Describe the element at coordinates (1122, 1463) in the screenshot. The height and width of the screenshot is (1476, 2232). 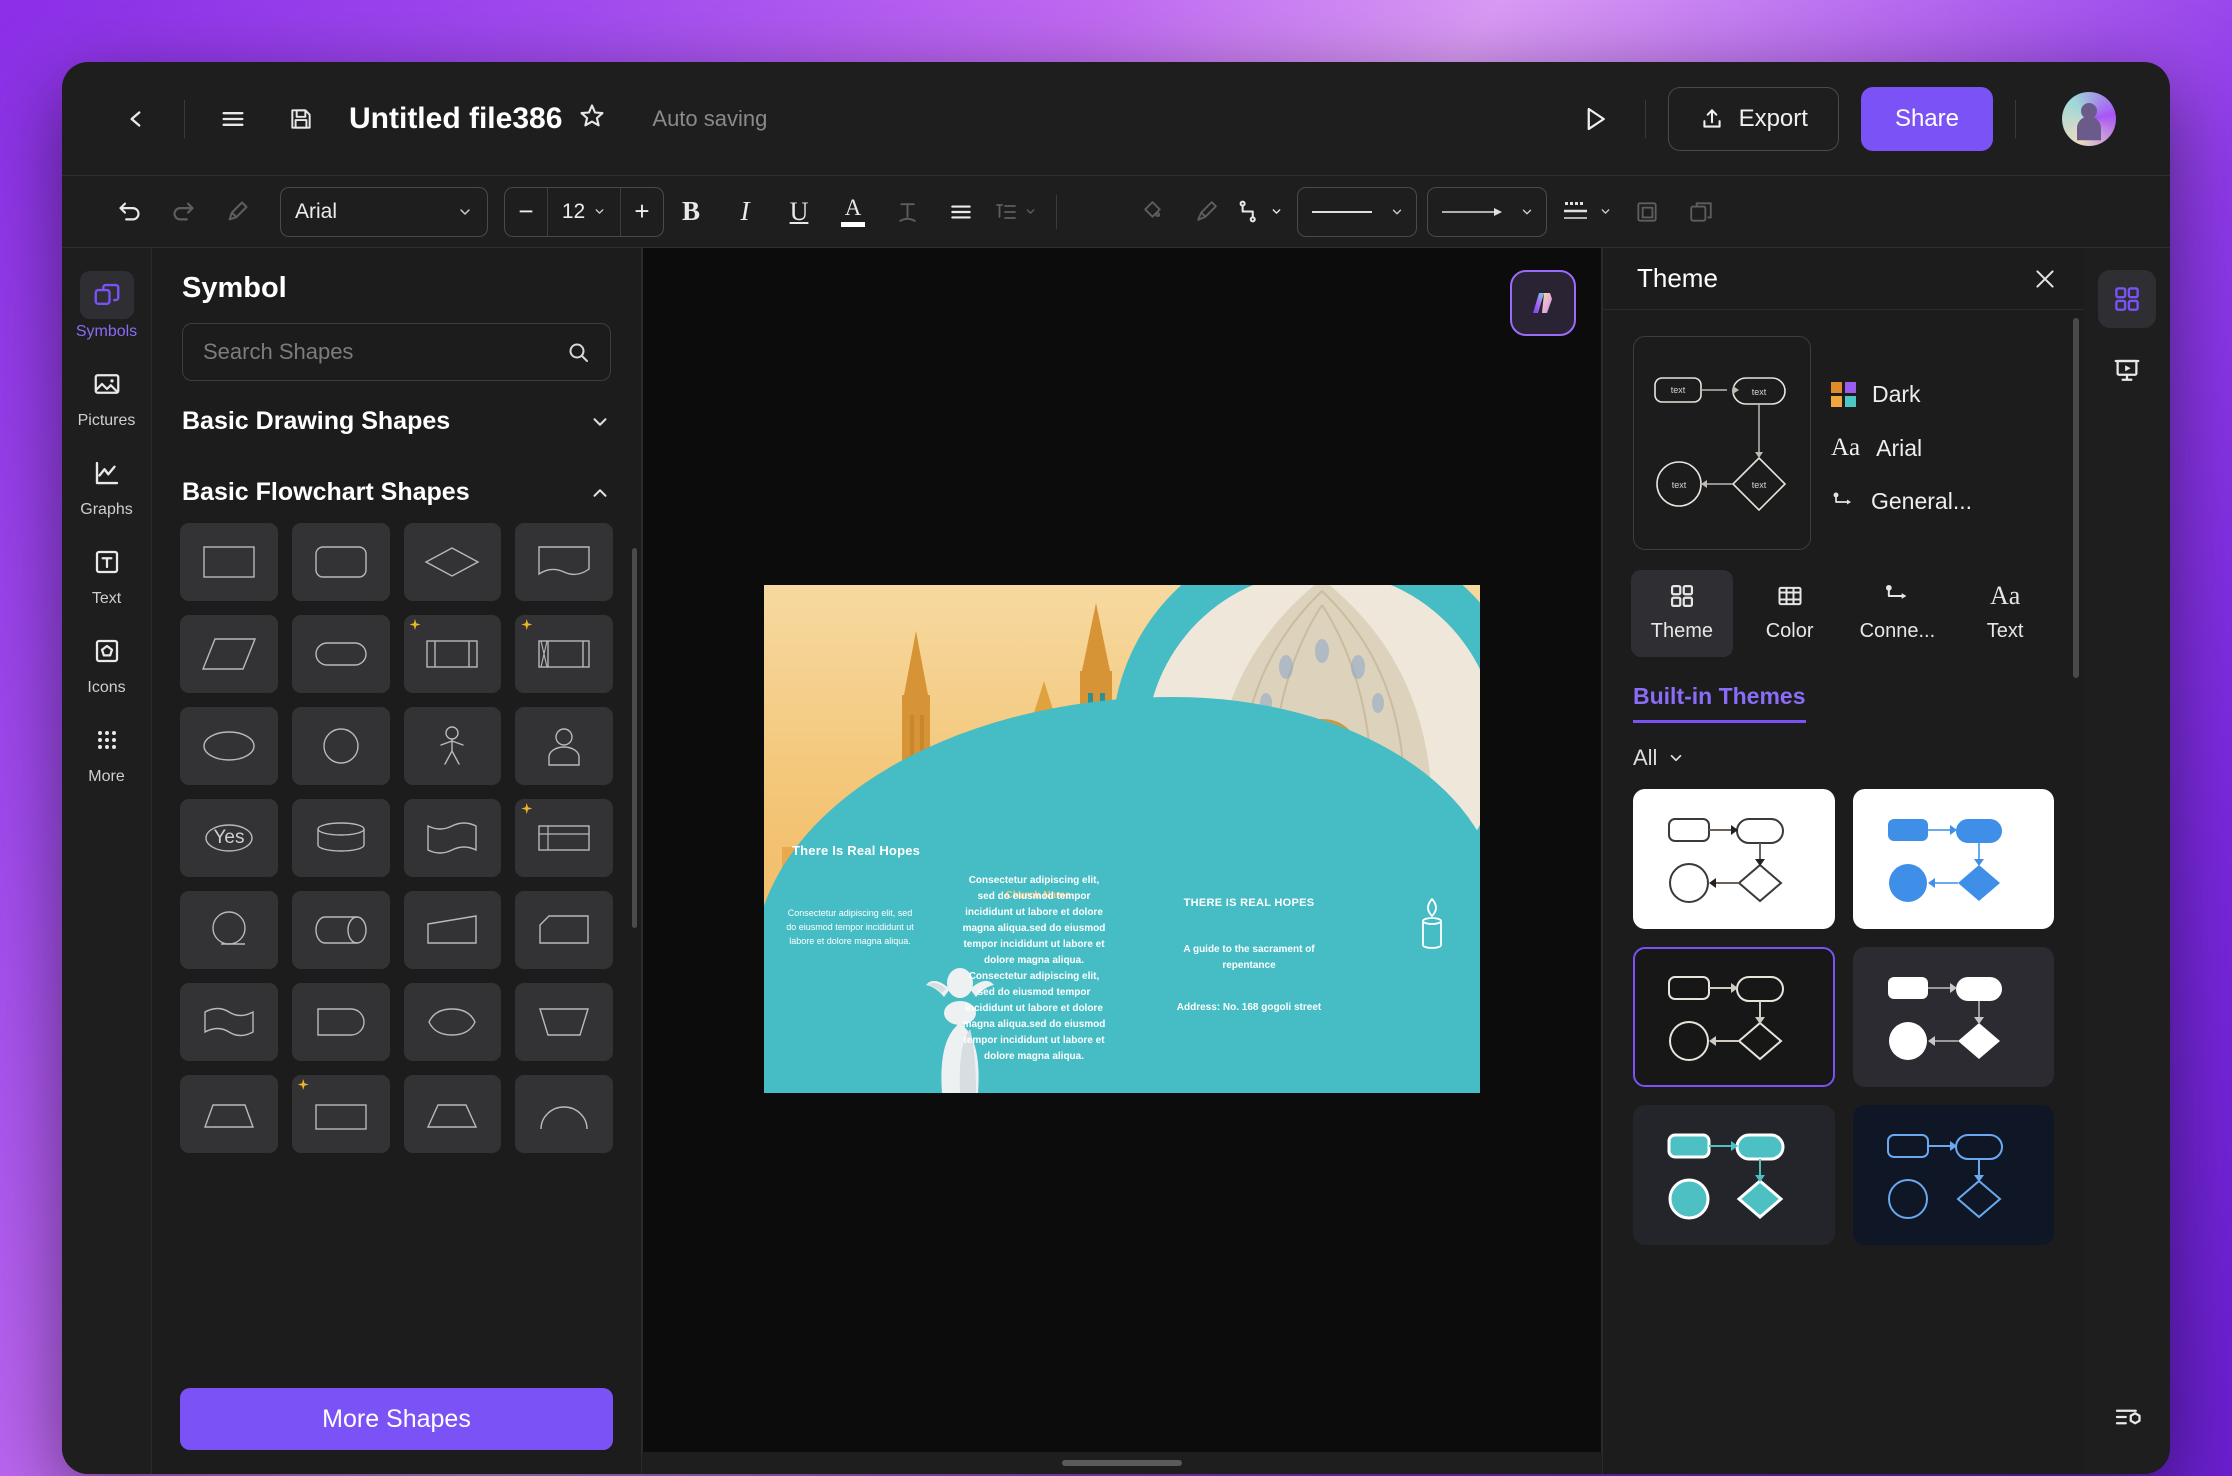
I see `canvas-horizontal-scrollbar` at that location.